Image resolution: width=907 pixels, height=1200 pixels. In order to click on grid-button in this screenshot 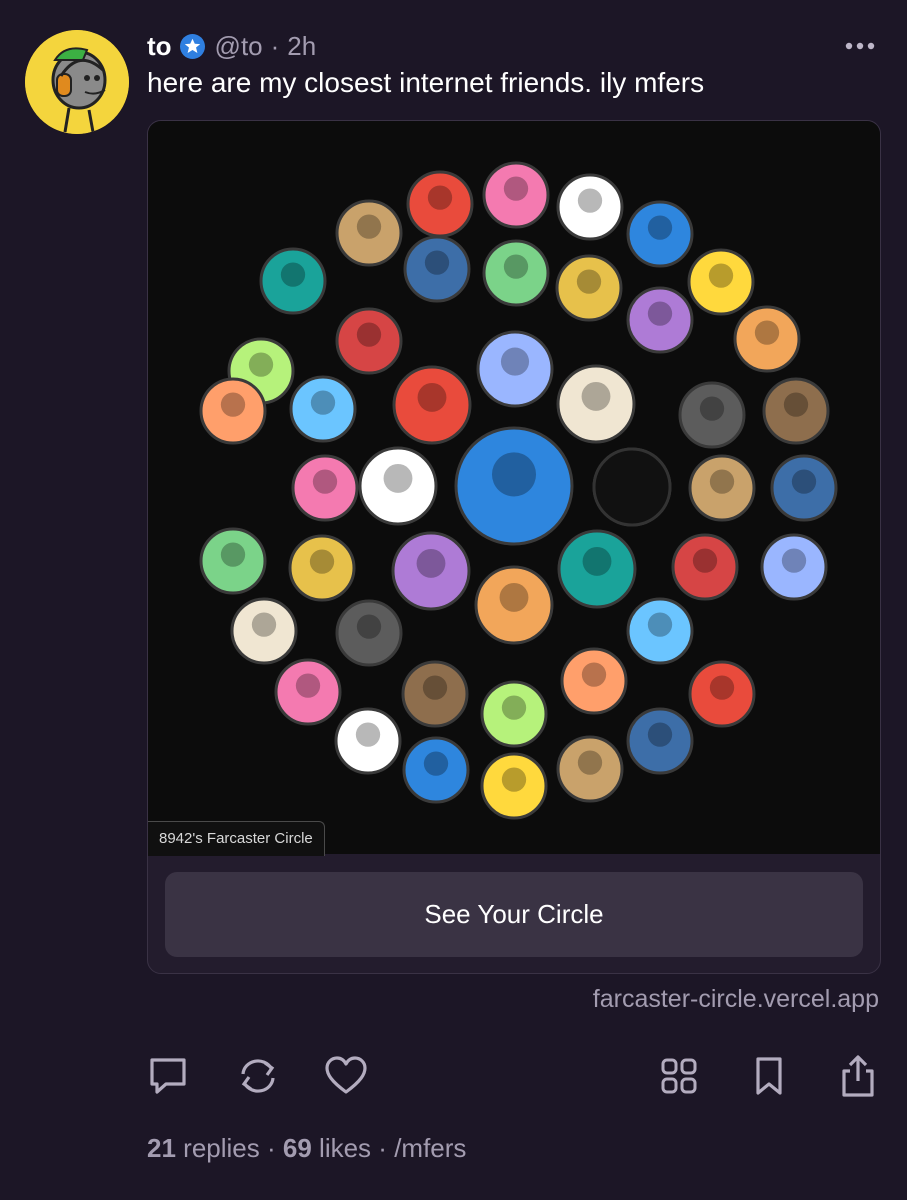, I will do `click(679, 1076)`.